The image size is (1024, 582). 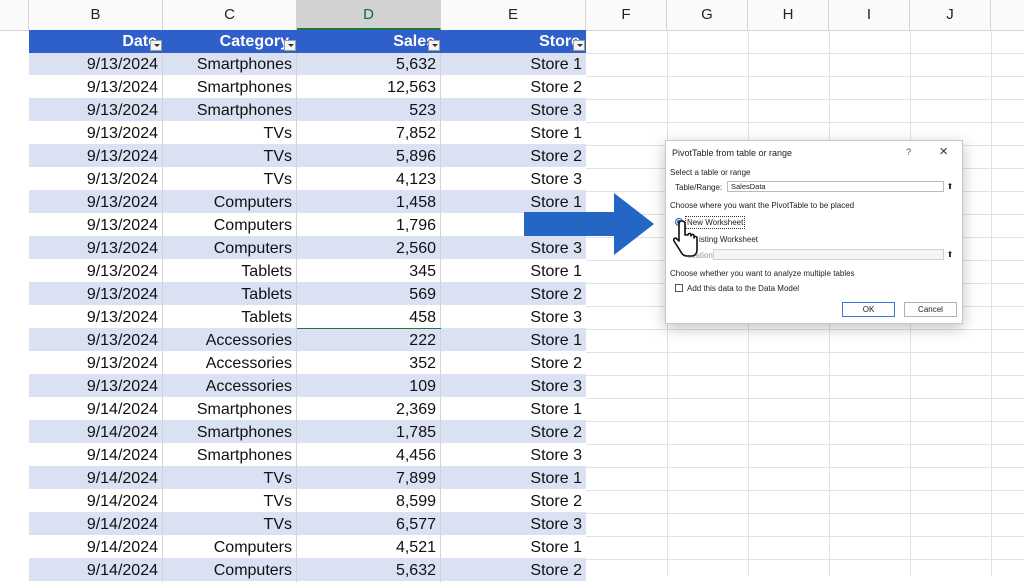 I want to click on sales-cell: 12,563, so click(x=369, y=87).